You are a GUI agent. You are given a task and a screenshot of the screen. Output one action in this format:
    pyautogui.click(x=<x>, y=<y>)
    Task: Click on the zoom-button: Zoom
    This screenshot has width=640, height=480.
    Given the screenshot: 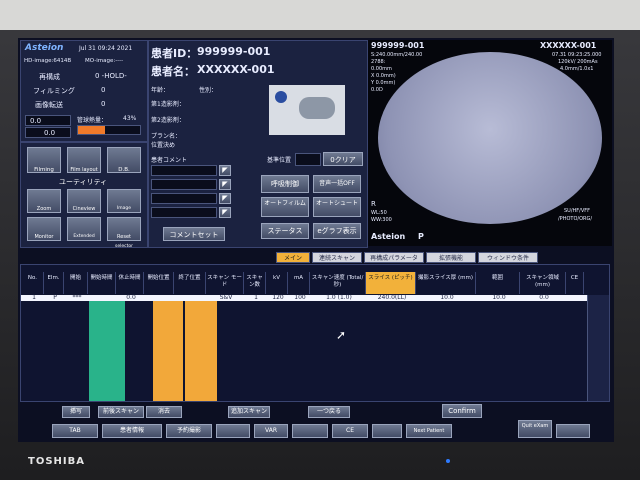 What is the action you would take?
    pyautogui.click(x=44, y=201)
    